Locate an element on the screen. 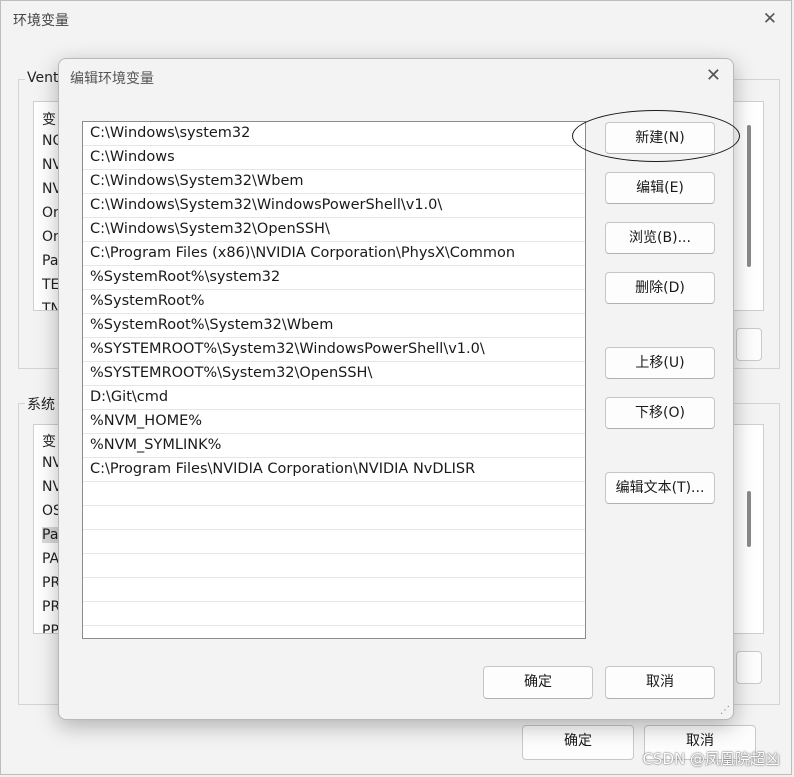 The image size is (794, 777). list-item: Pa is located at coordinates (50, 261).